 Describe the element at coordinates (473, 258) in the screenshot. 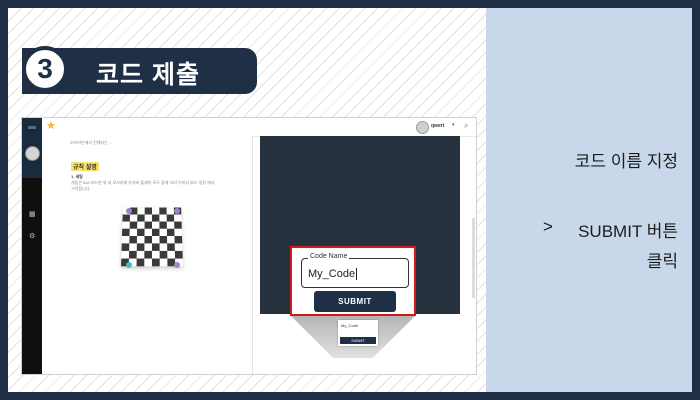

I see `scrollbar` at that location.